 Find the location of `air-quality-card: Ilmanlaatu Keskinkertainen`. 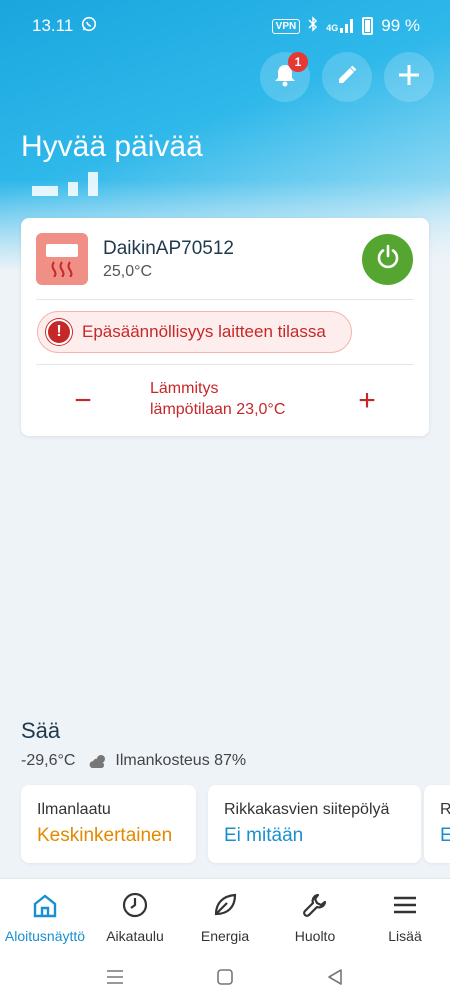

air-quality-card: Ilmanlaatu Keskinkertainen is located at coordinates (108, 824).